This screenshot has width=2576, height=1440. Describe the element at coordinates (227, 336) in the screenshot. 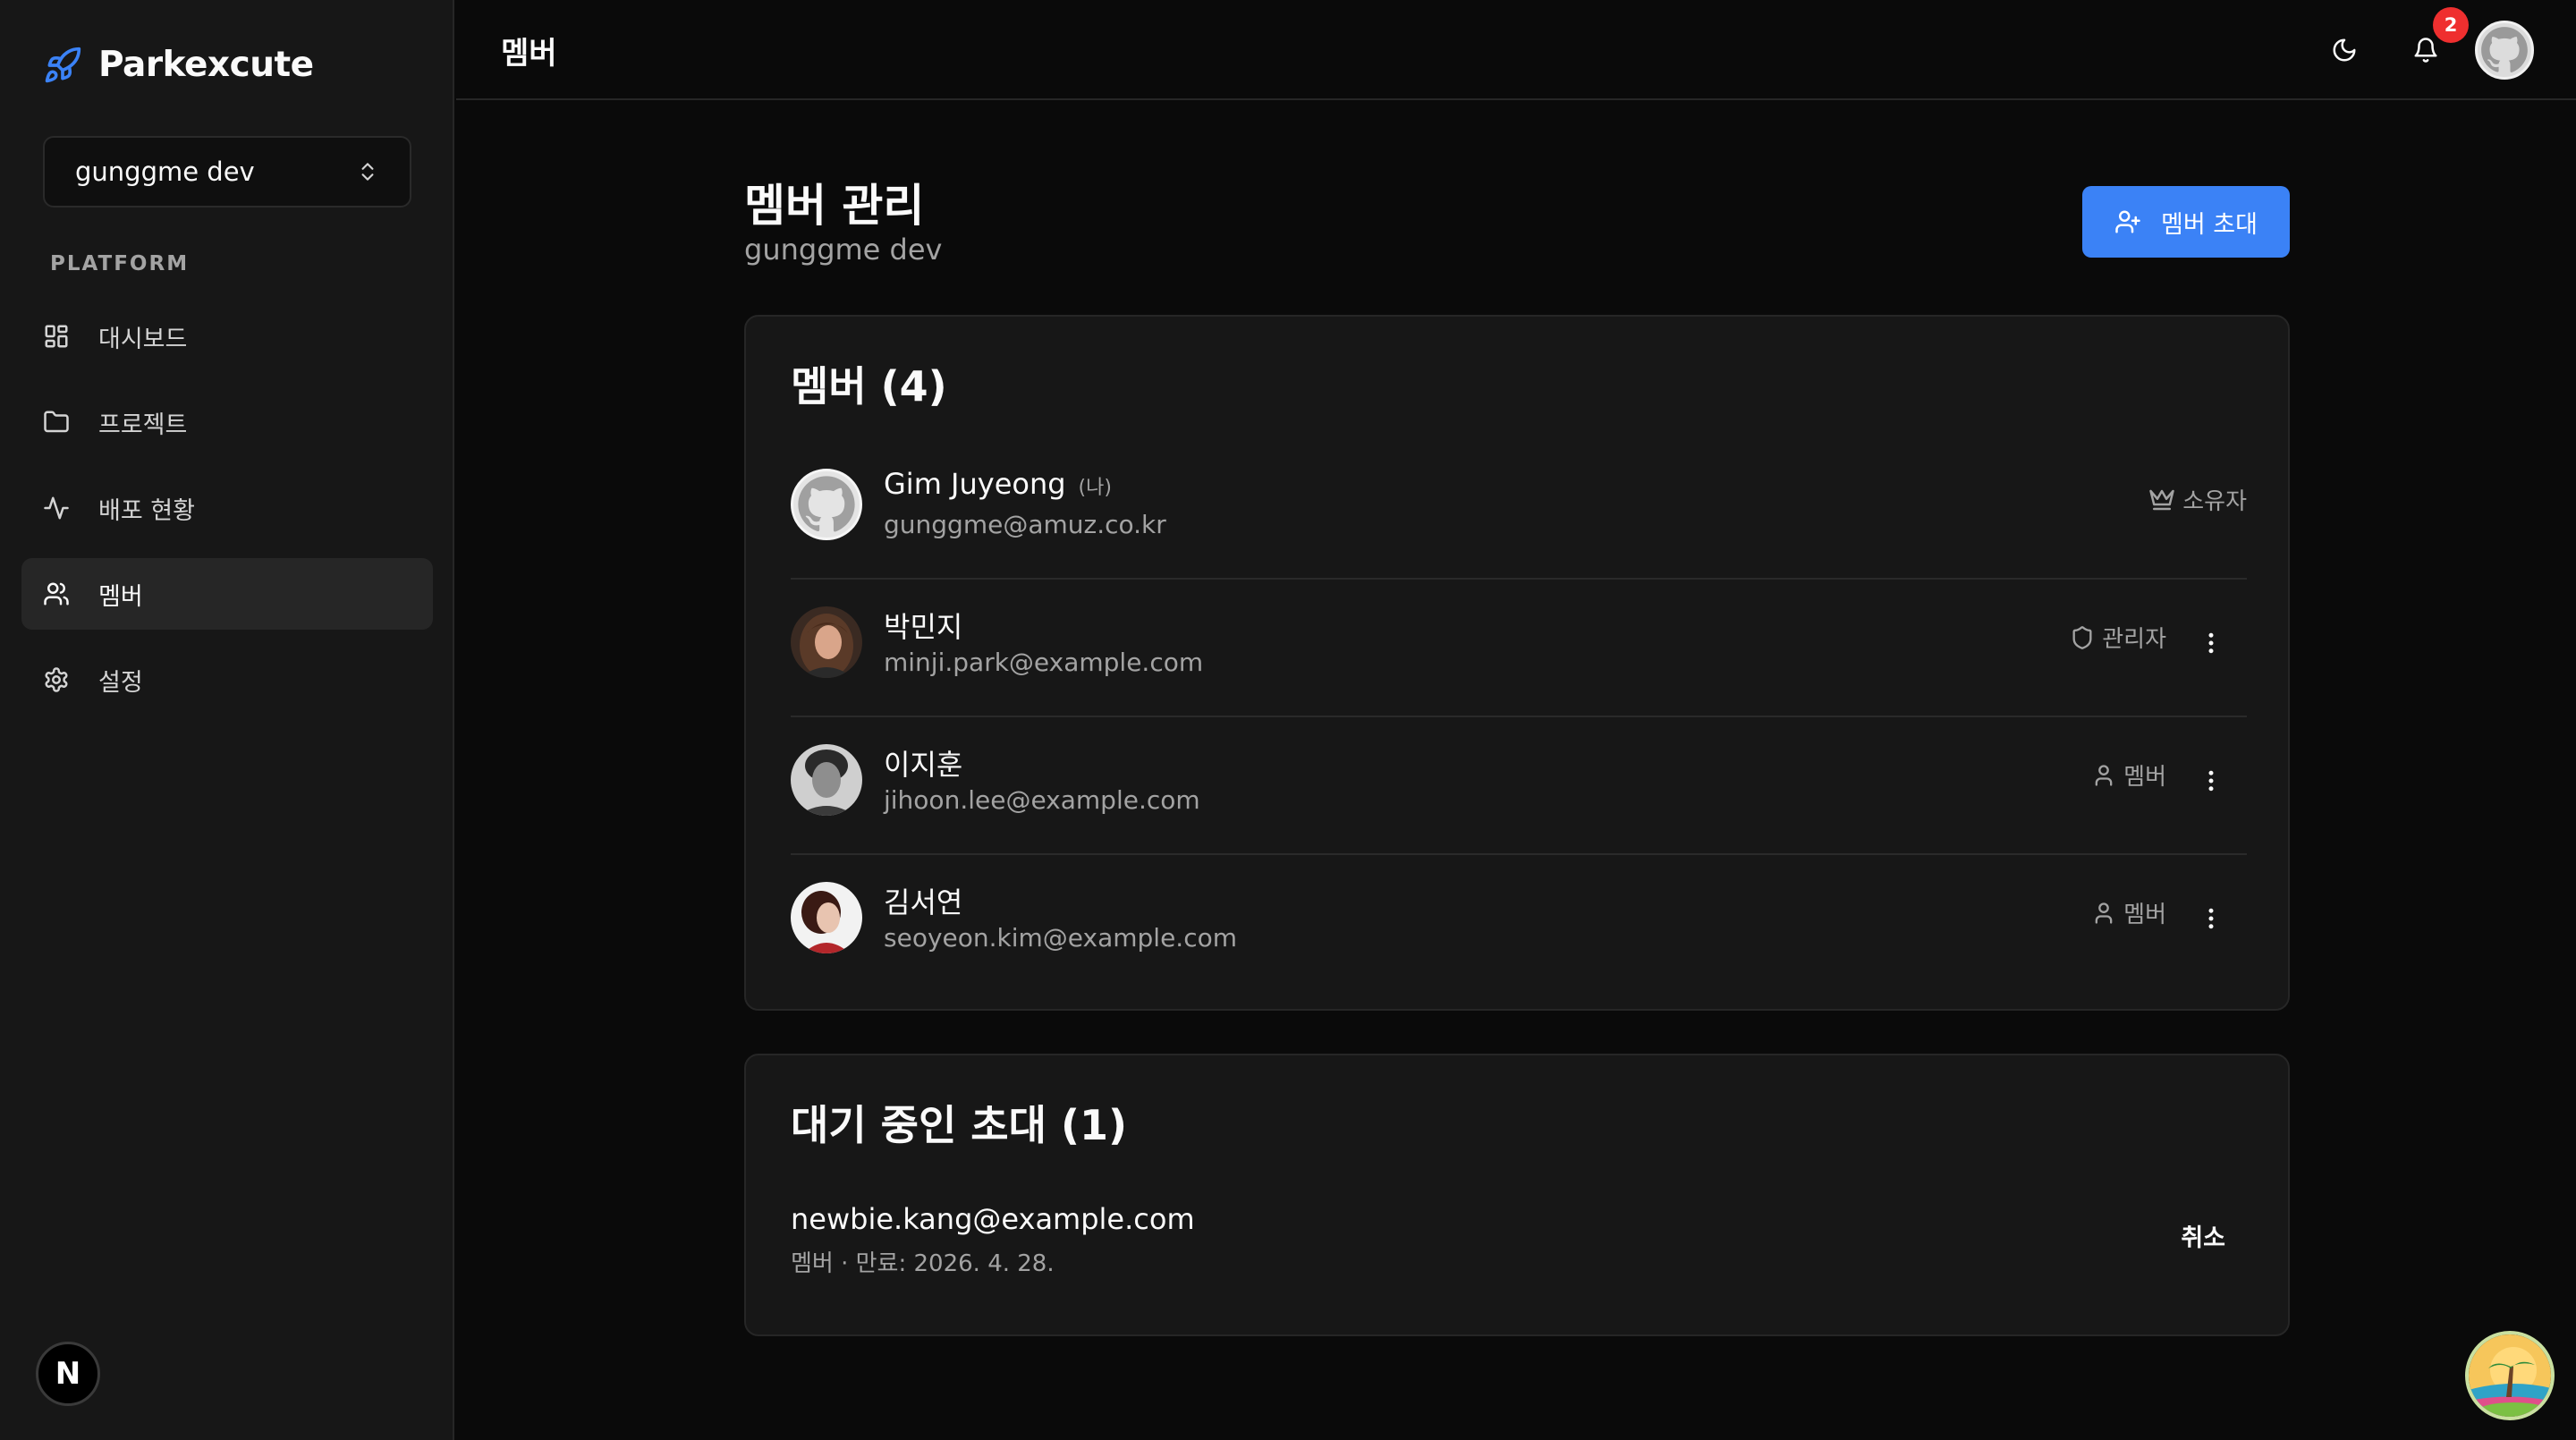

I see `sidebar-item-dashboard: 대시보드` at that location.